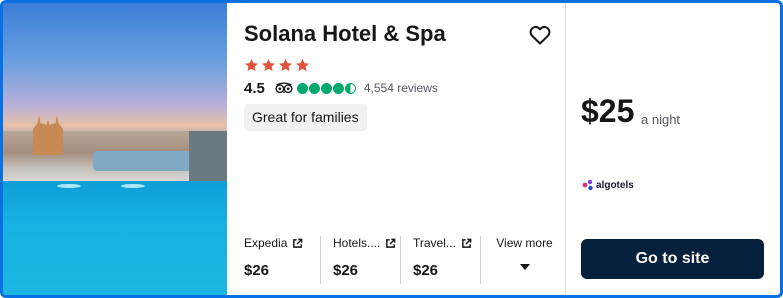 This screenshot has height=298, width=783. What do you see at coordinates (305, 117) in the screenshot?
I see `family-tag: Great for families` at bounding box center [305, 117].